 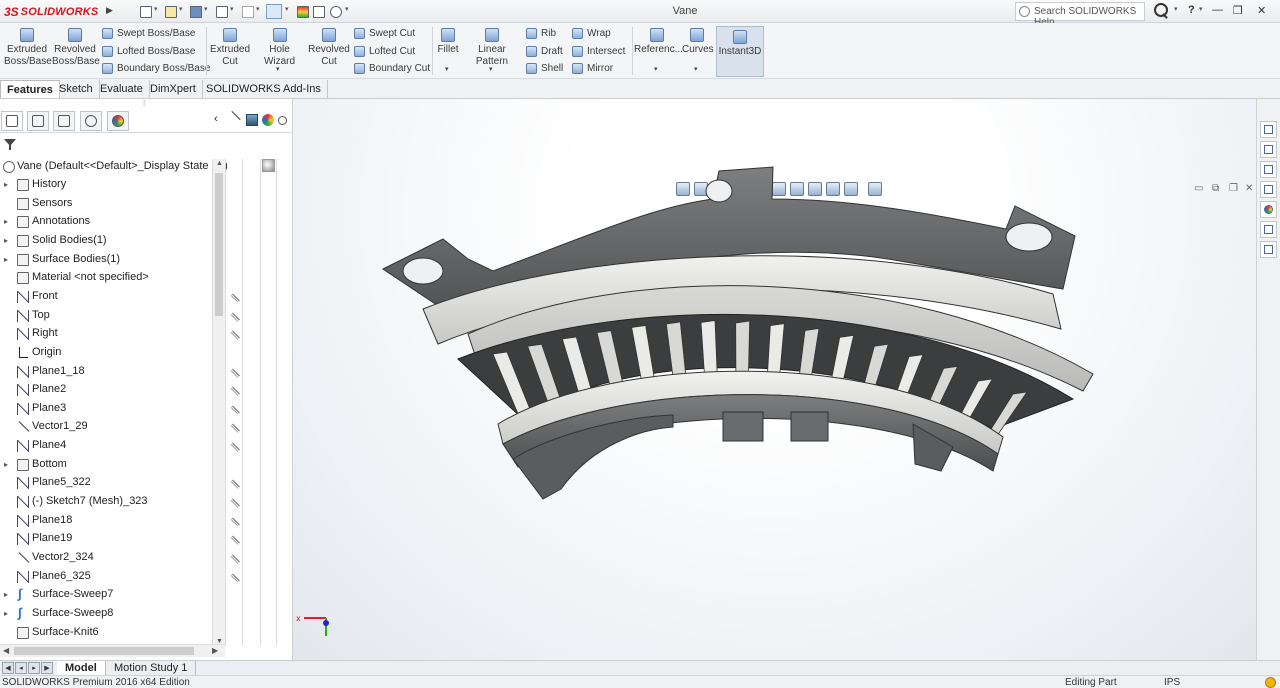 What do you see at coordinates (222, 11) in the screenshot?
I see `print-button` at bounding box center [222, 11].